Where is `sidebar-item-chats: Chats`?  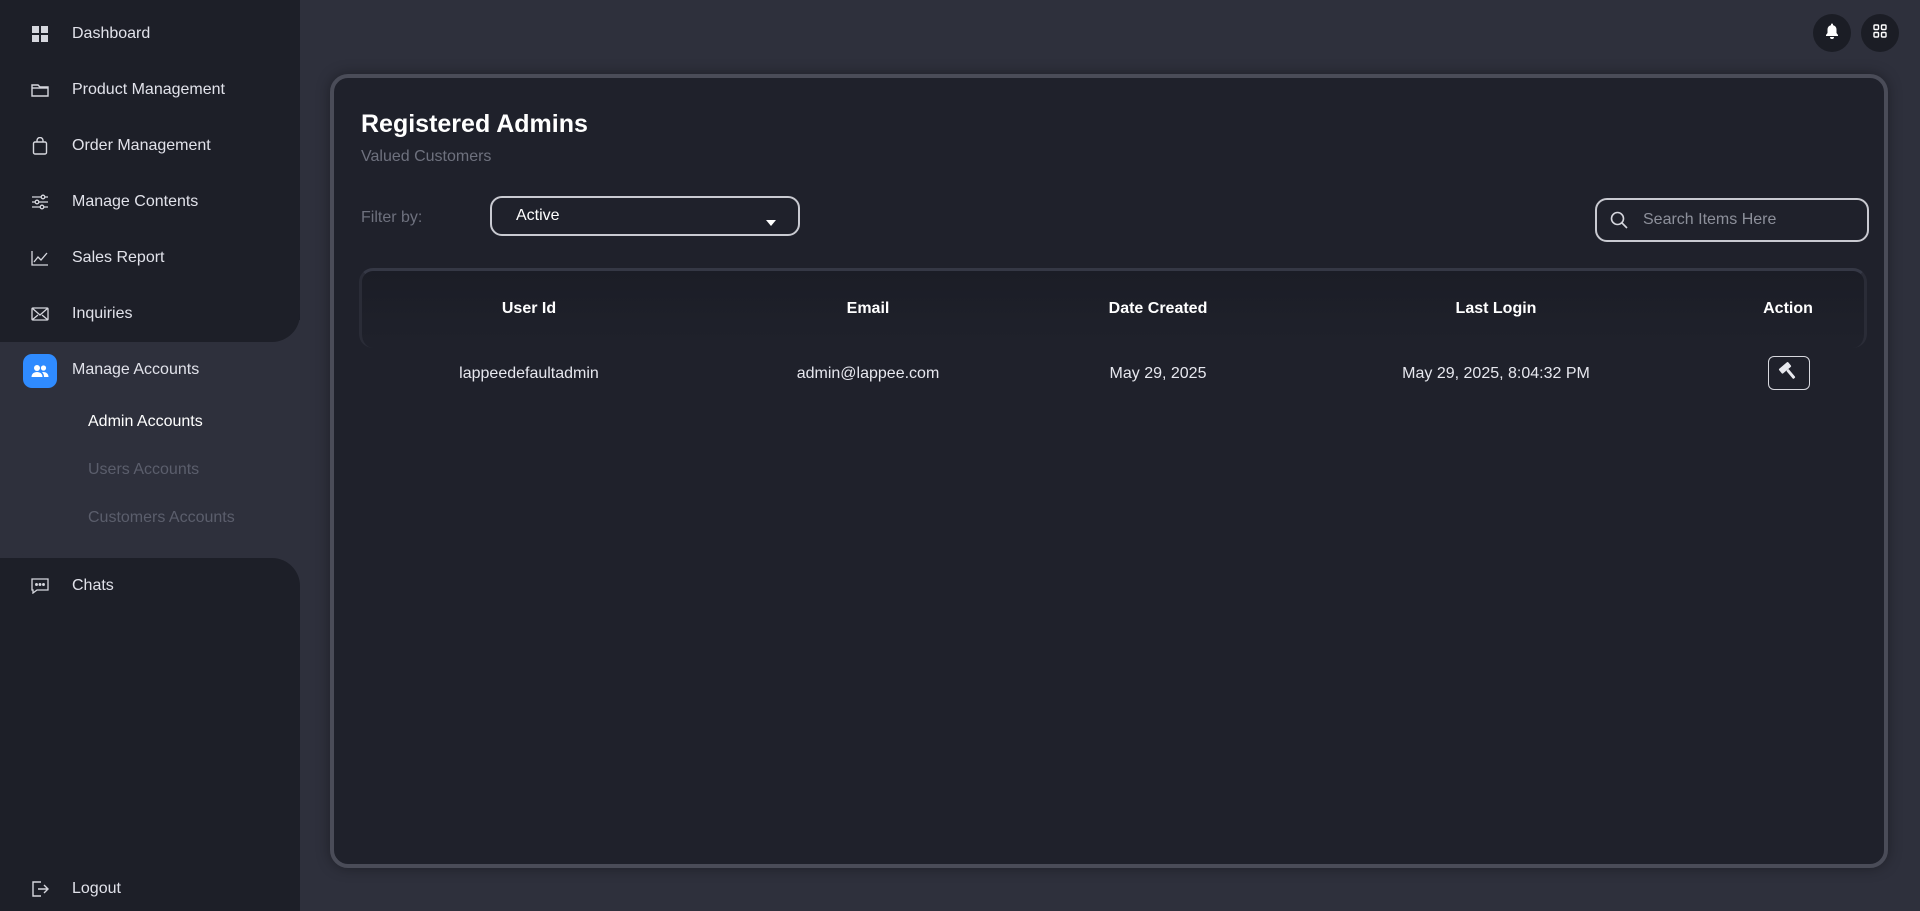 sidebar-item-chats: Chats is located at coordinates (150, 586).